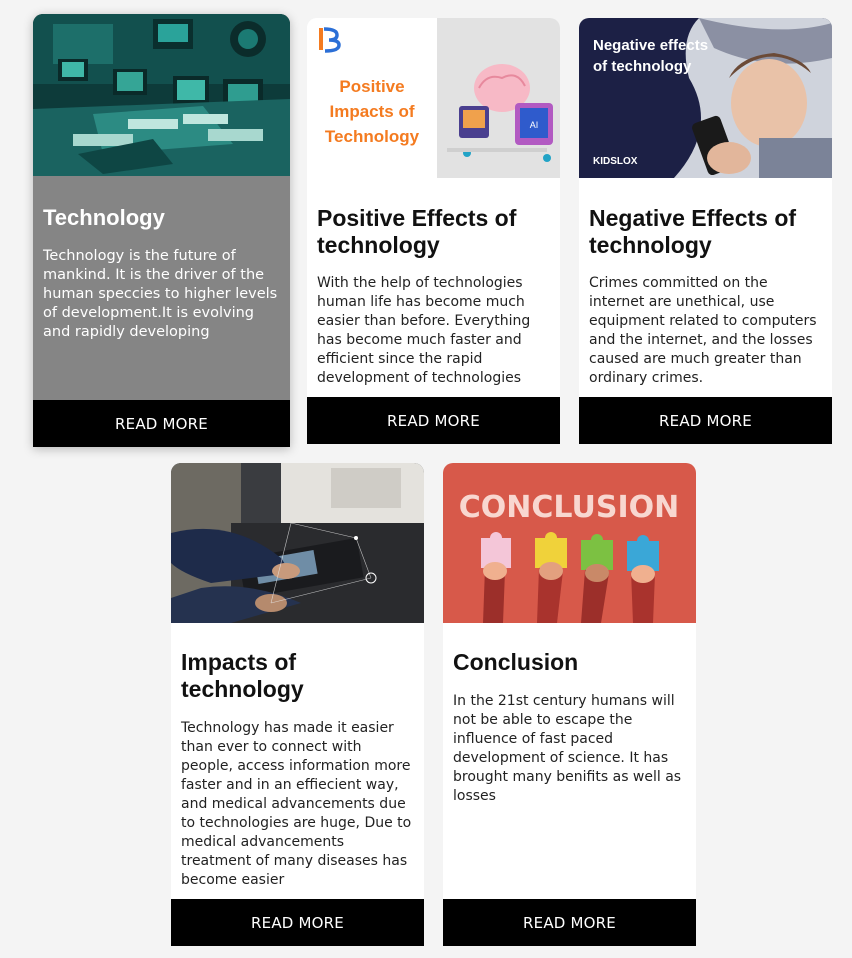 This screenshot has height=958, width=852. What do you see at coordinates (615, 161) in the screenshot?
I see `image-brand-label: KIDSLOX` at bounding box center [615, 161].